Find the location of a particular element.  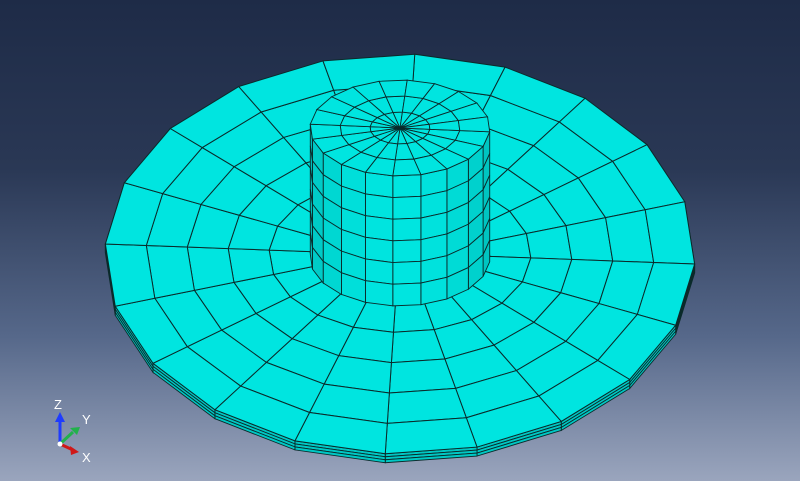

x-axis-label: X is located at coordinates (86, 457).